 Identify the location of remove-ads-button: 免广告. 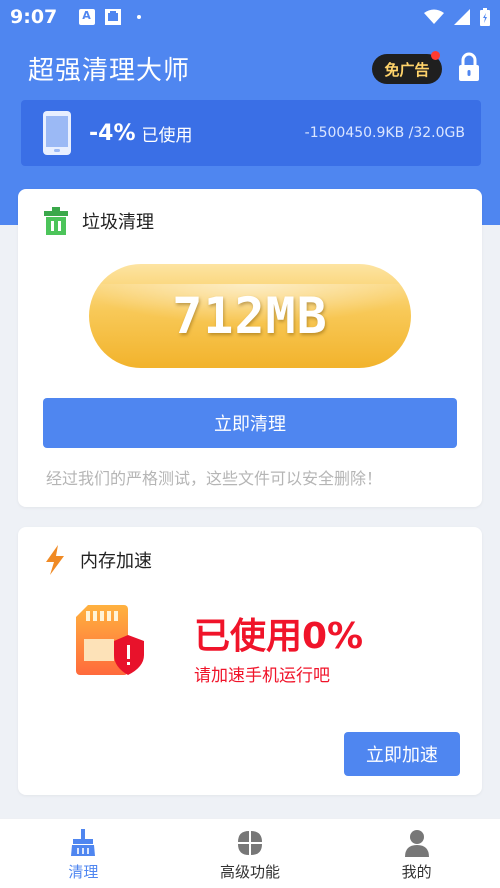
(407, 67).